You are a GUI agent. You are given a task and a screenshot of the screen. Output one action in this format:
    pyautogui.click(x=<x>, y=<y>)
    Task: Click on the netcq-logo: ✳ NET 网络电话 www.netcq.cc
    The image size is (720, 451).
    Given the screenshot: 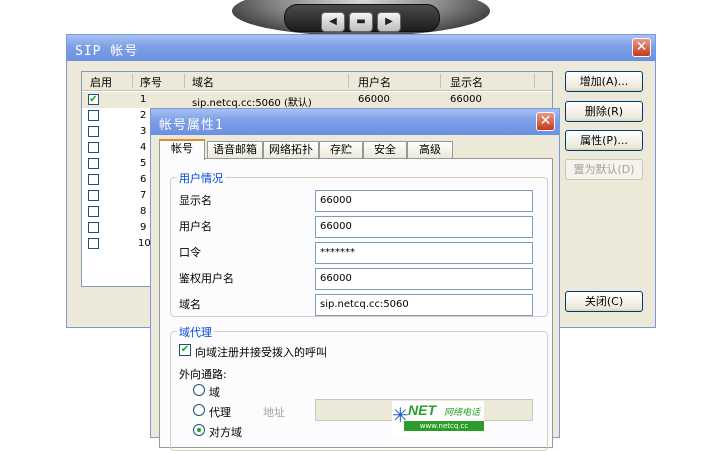 What is the action you would take?
    pyautogui.click(x=438, y=418)
    